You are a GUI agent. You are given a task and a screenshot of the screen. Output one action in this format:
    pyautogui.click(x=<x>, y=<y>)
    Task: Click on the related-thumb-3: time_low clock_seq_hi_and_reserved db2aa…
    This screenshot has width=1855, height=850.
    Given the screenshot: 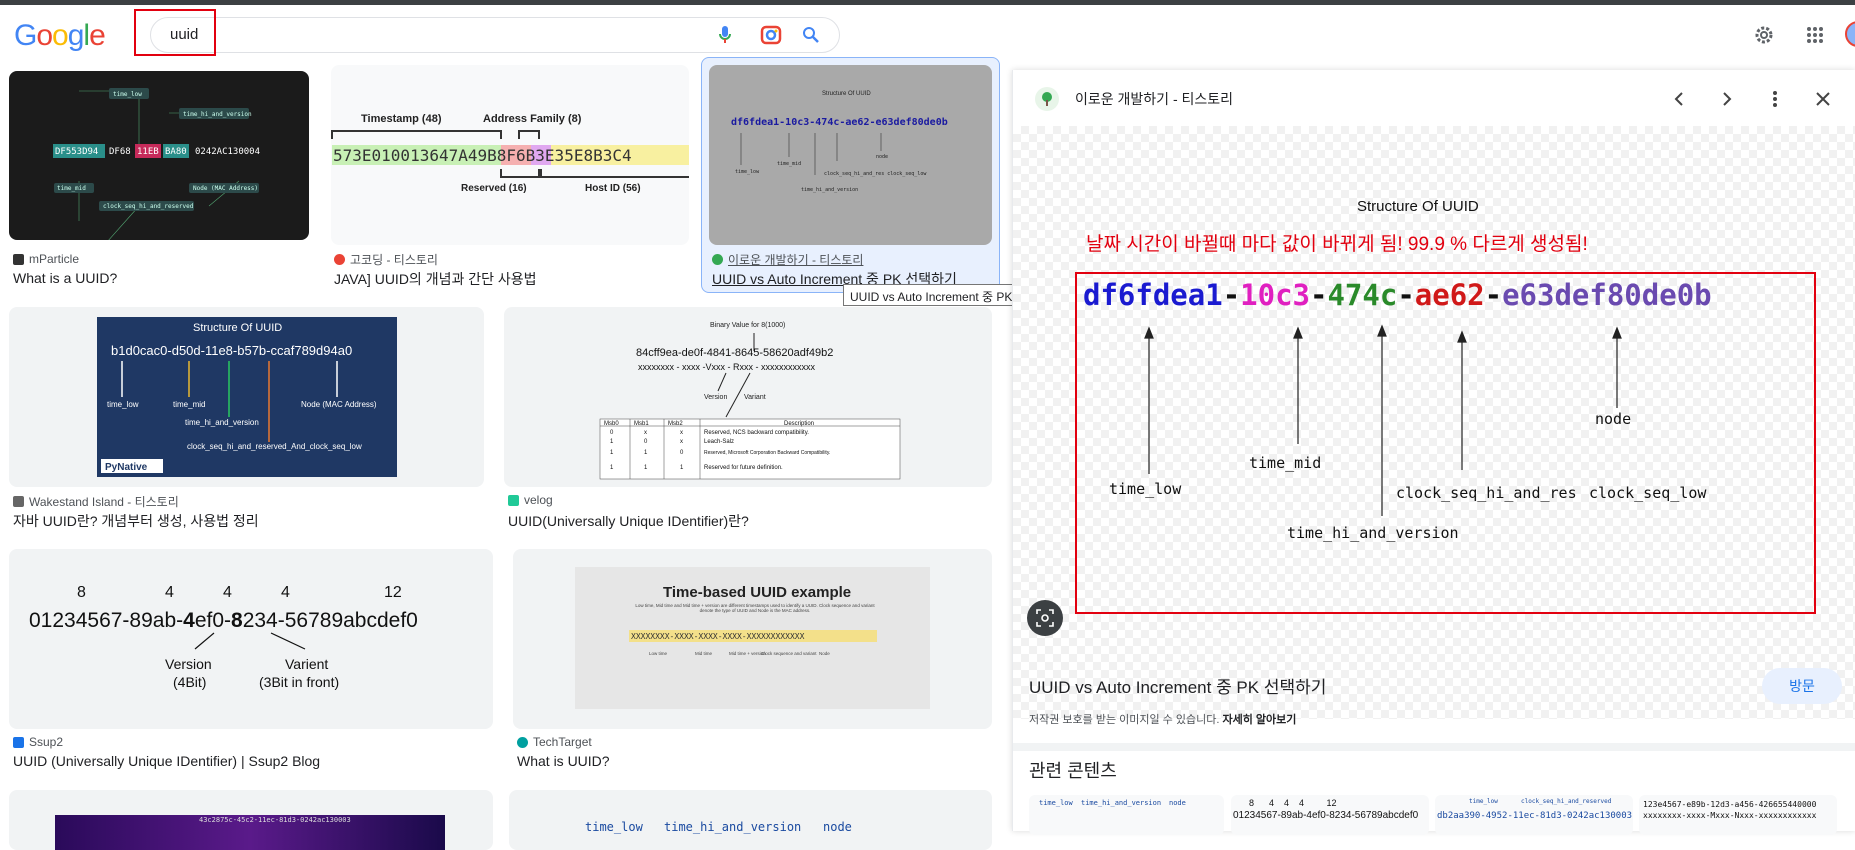 What is the action you would take?
    pyautogui.click(x=1534, y=815)
    